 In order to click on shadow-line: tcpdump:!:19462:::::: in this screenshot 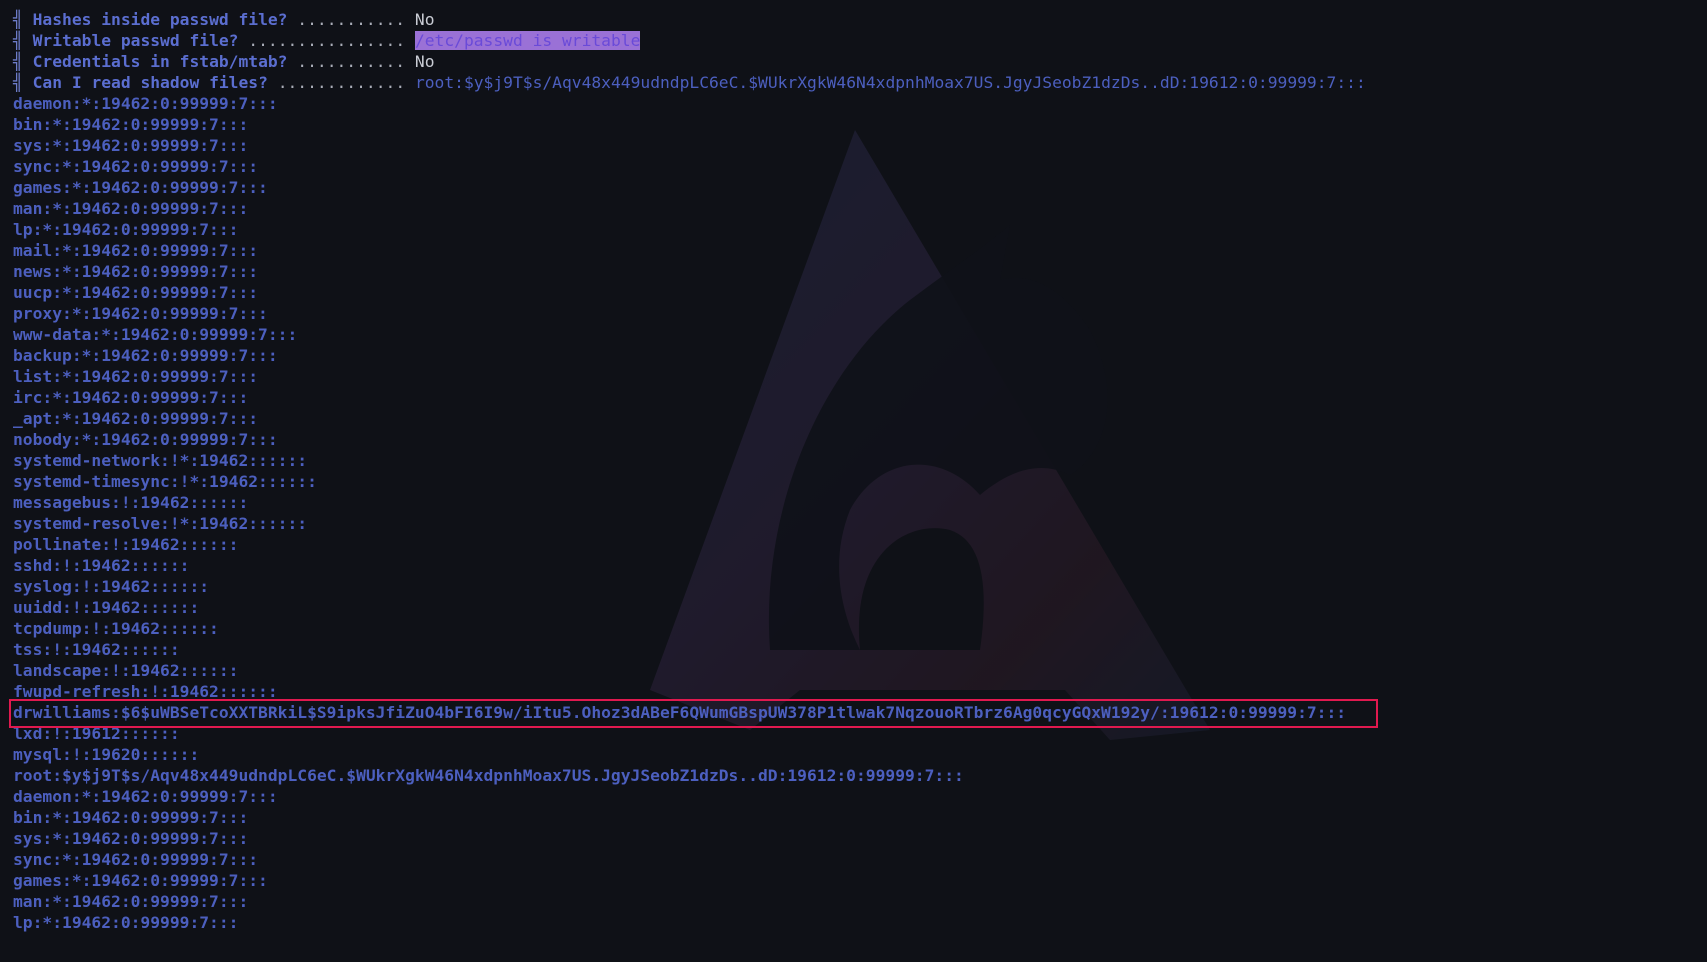, I will do `click(116, 628)`.